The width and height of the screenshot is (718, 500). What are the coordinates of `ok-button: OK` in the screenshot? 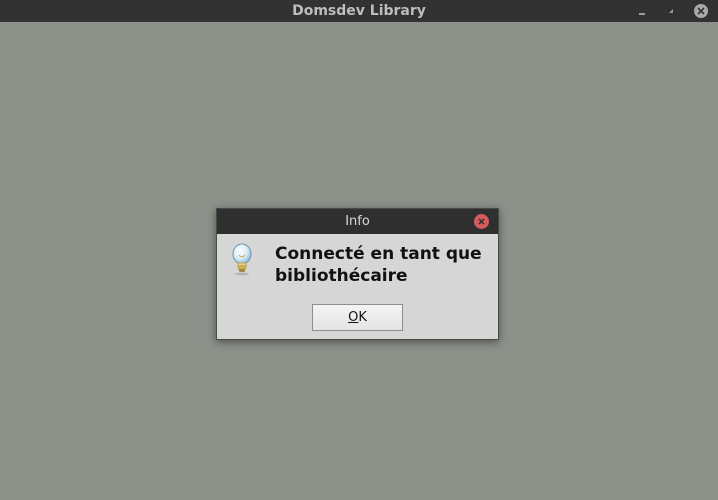 It's located at (357, 317).